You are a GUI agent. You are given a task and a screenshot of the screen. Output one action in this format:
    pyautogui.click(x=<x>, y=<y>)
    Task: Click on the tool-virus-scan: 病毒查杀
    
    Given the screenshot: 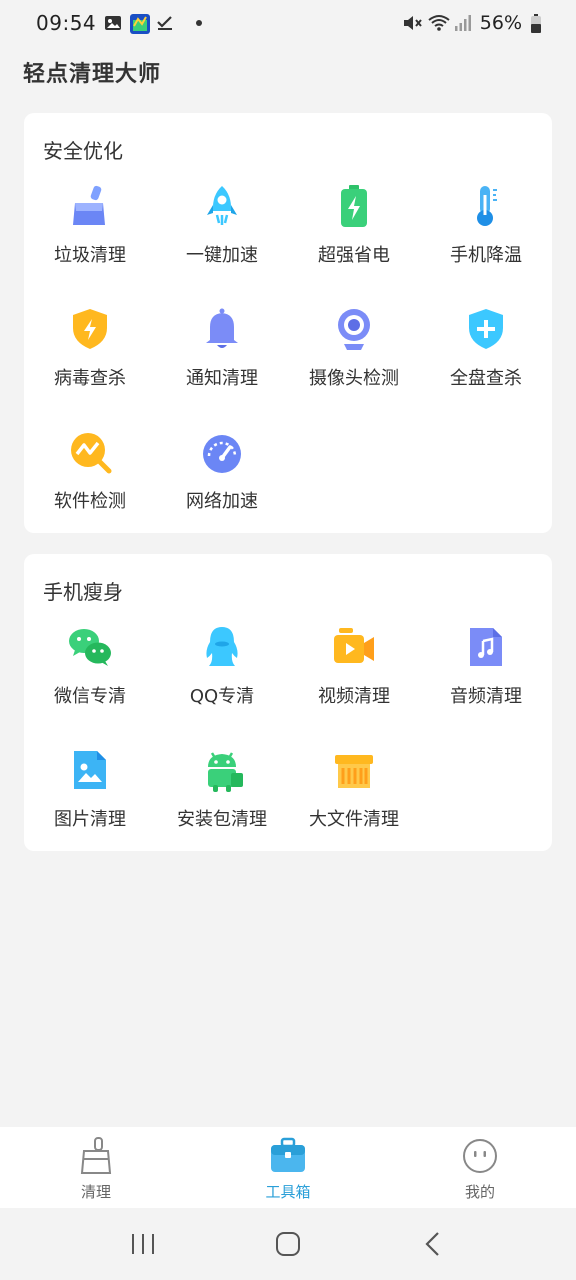 What is the action you would take?
    pyautogui.click(x=90, y=367)
    